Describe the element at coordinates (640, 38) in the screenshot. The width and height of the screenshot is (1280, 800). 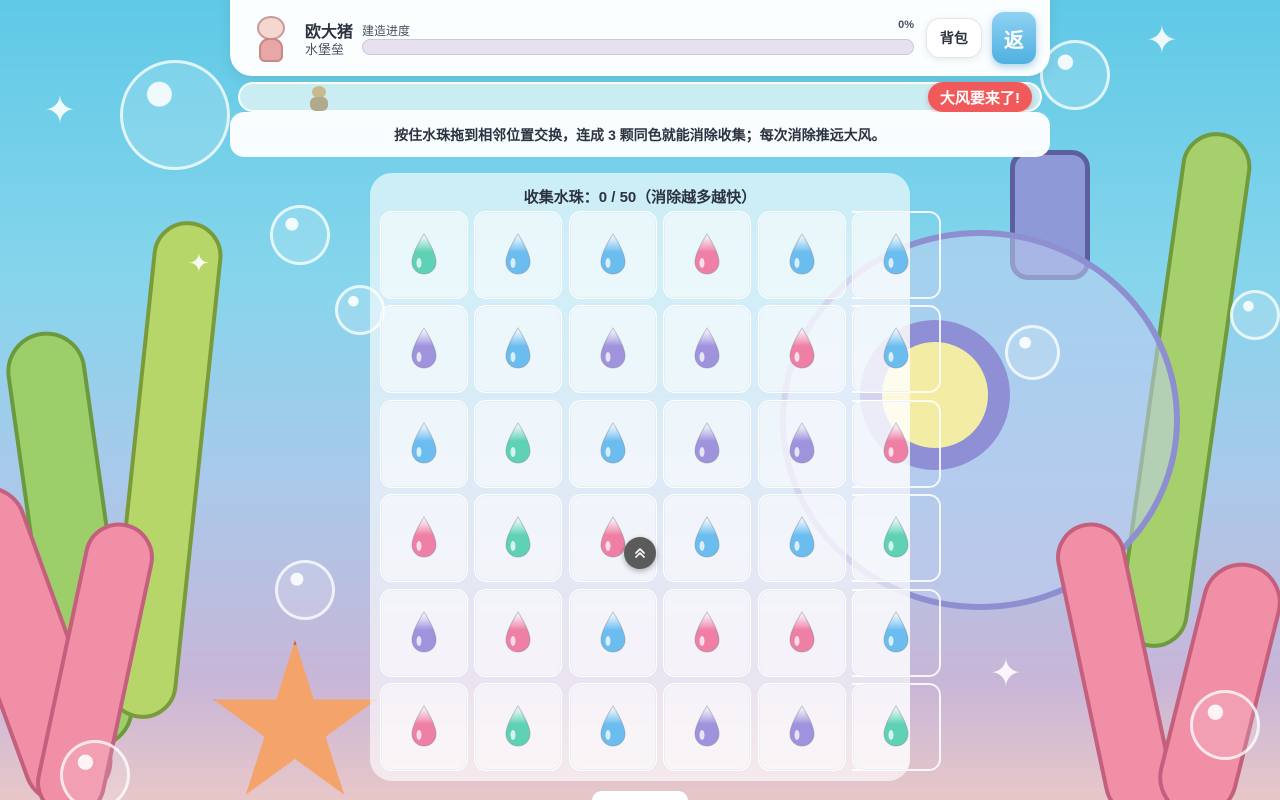
I see `top-status-bar: 欧大猪 水堡垒 建造进度 0% 背包 返` at that location.